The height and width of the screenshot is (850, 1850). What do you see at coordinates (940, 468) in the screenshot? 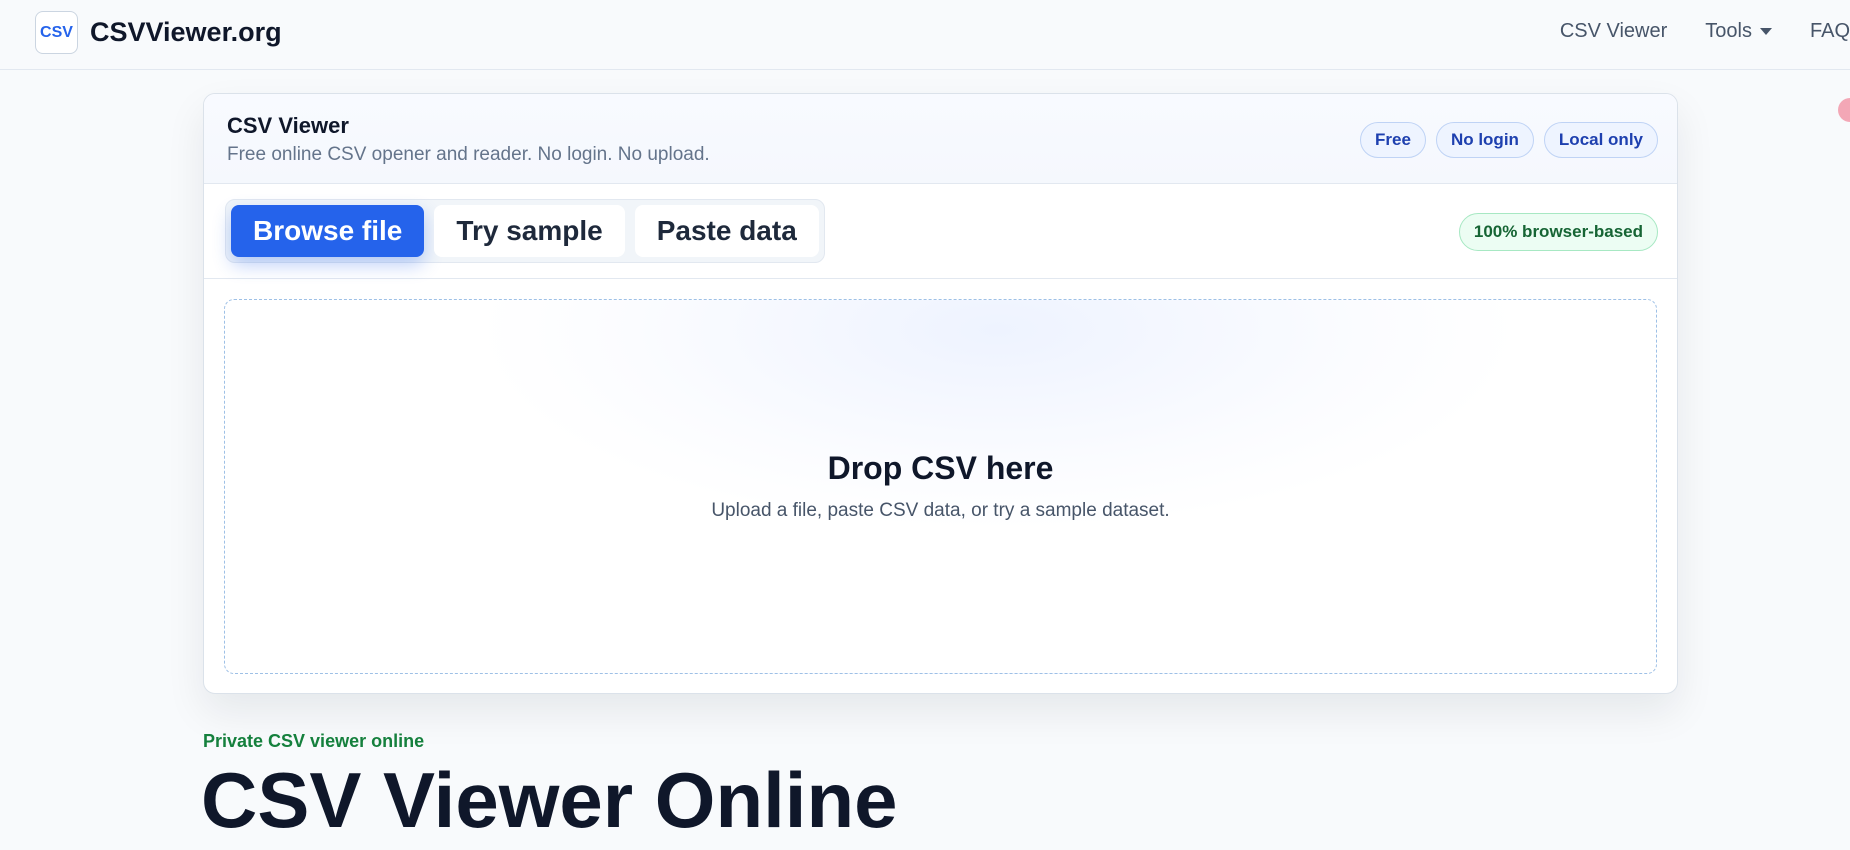
I see `dropzone-title: Drop CSV here` at bounding box center [940, 468].